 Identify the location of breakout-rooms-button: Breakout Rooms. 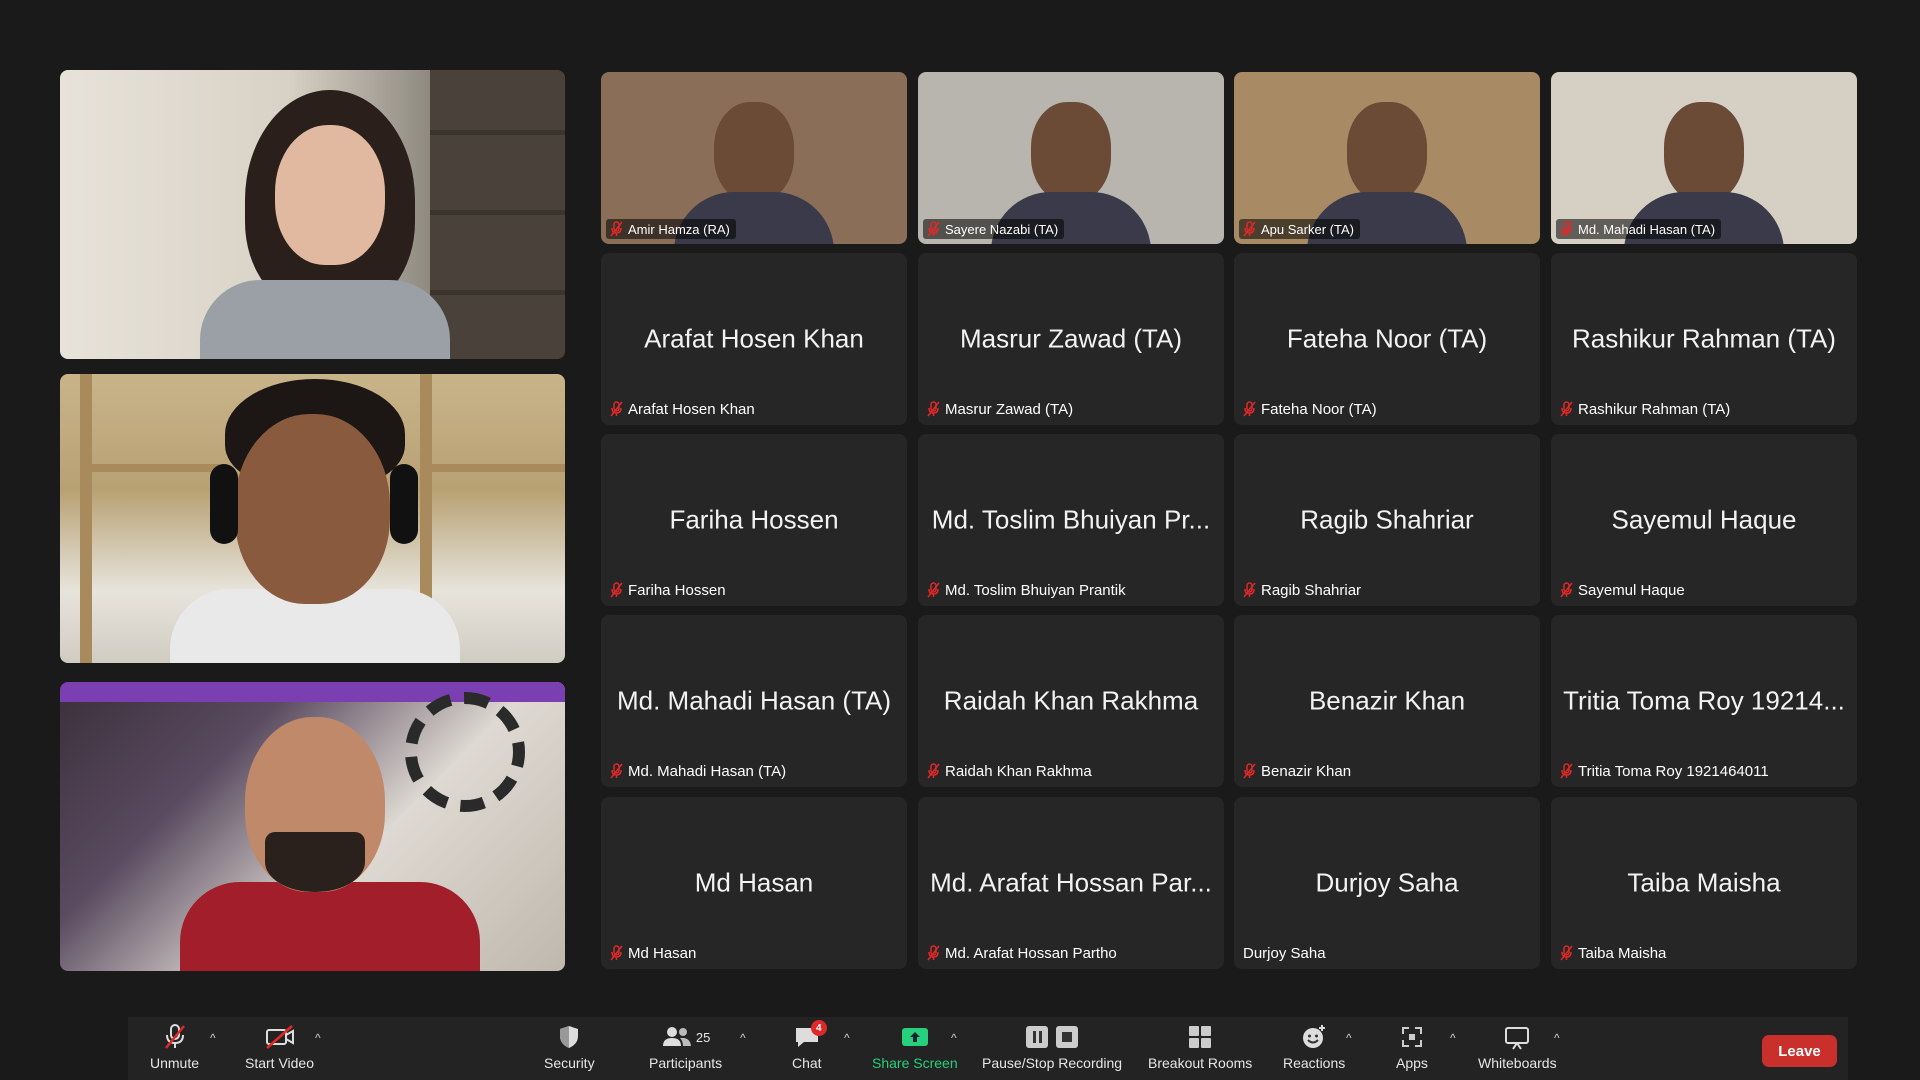
(1200, 1050).